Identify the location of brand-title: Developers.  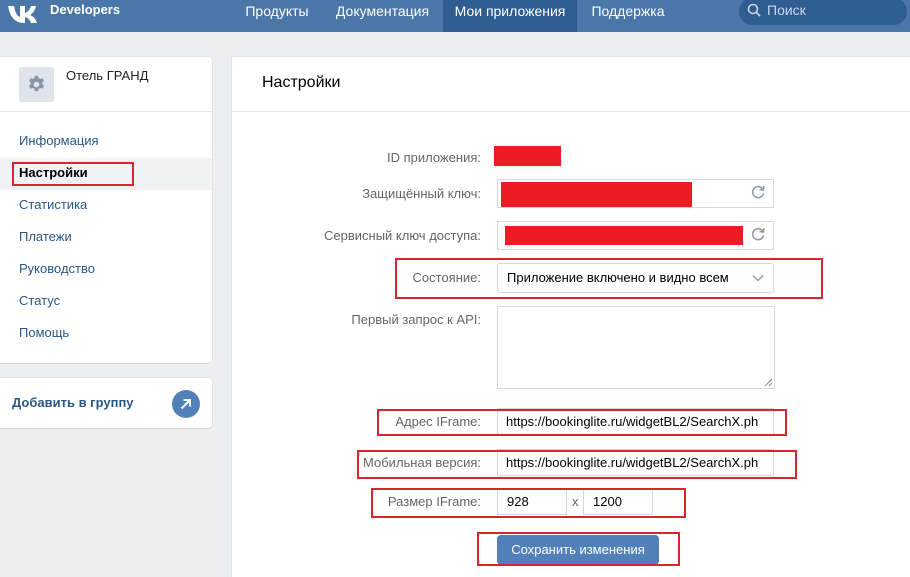
(85, 10).